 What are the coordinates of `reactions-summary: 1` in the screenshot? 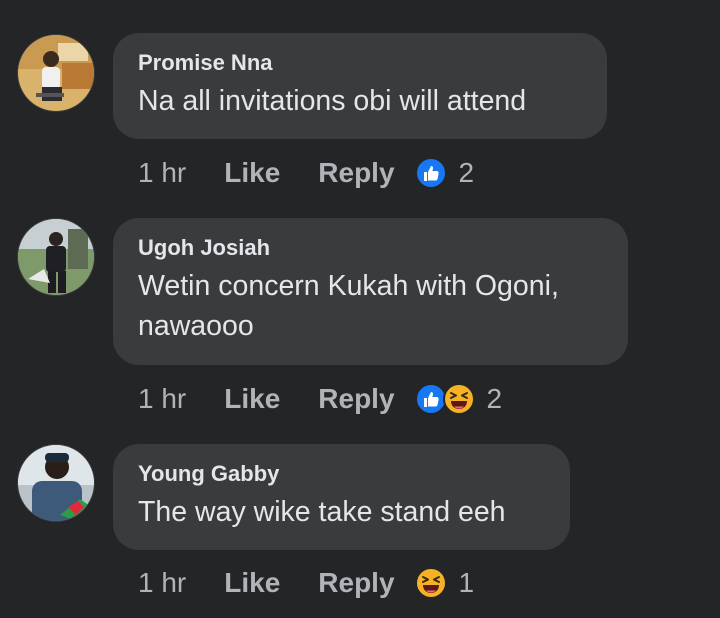 It's located at (444, 583).